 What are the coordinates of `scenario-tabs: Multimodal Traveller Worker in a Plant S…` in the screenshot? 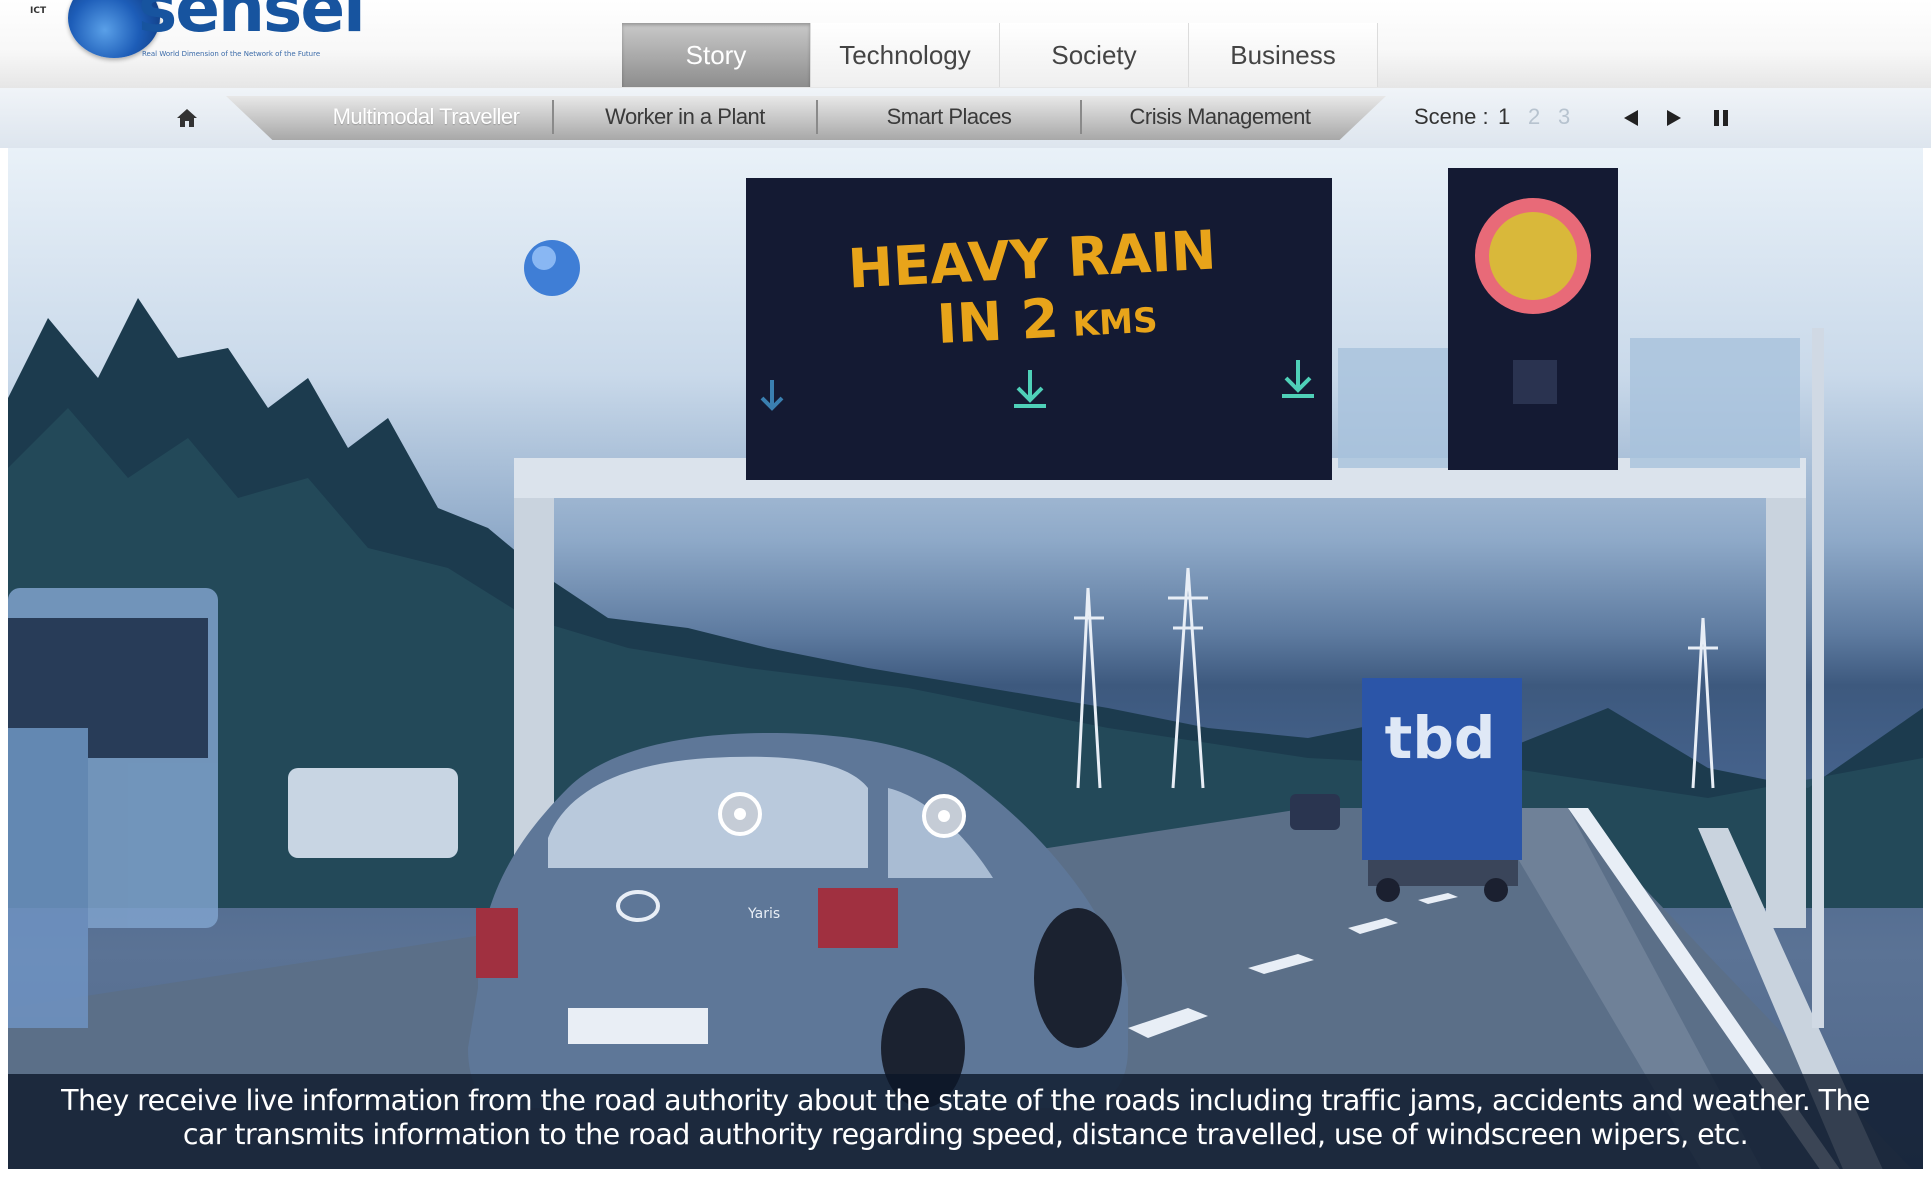 It's located at (829, 117).